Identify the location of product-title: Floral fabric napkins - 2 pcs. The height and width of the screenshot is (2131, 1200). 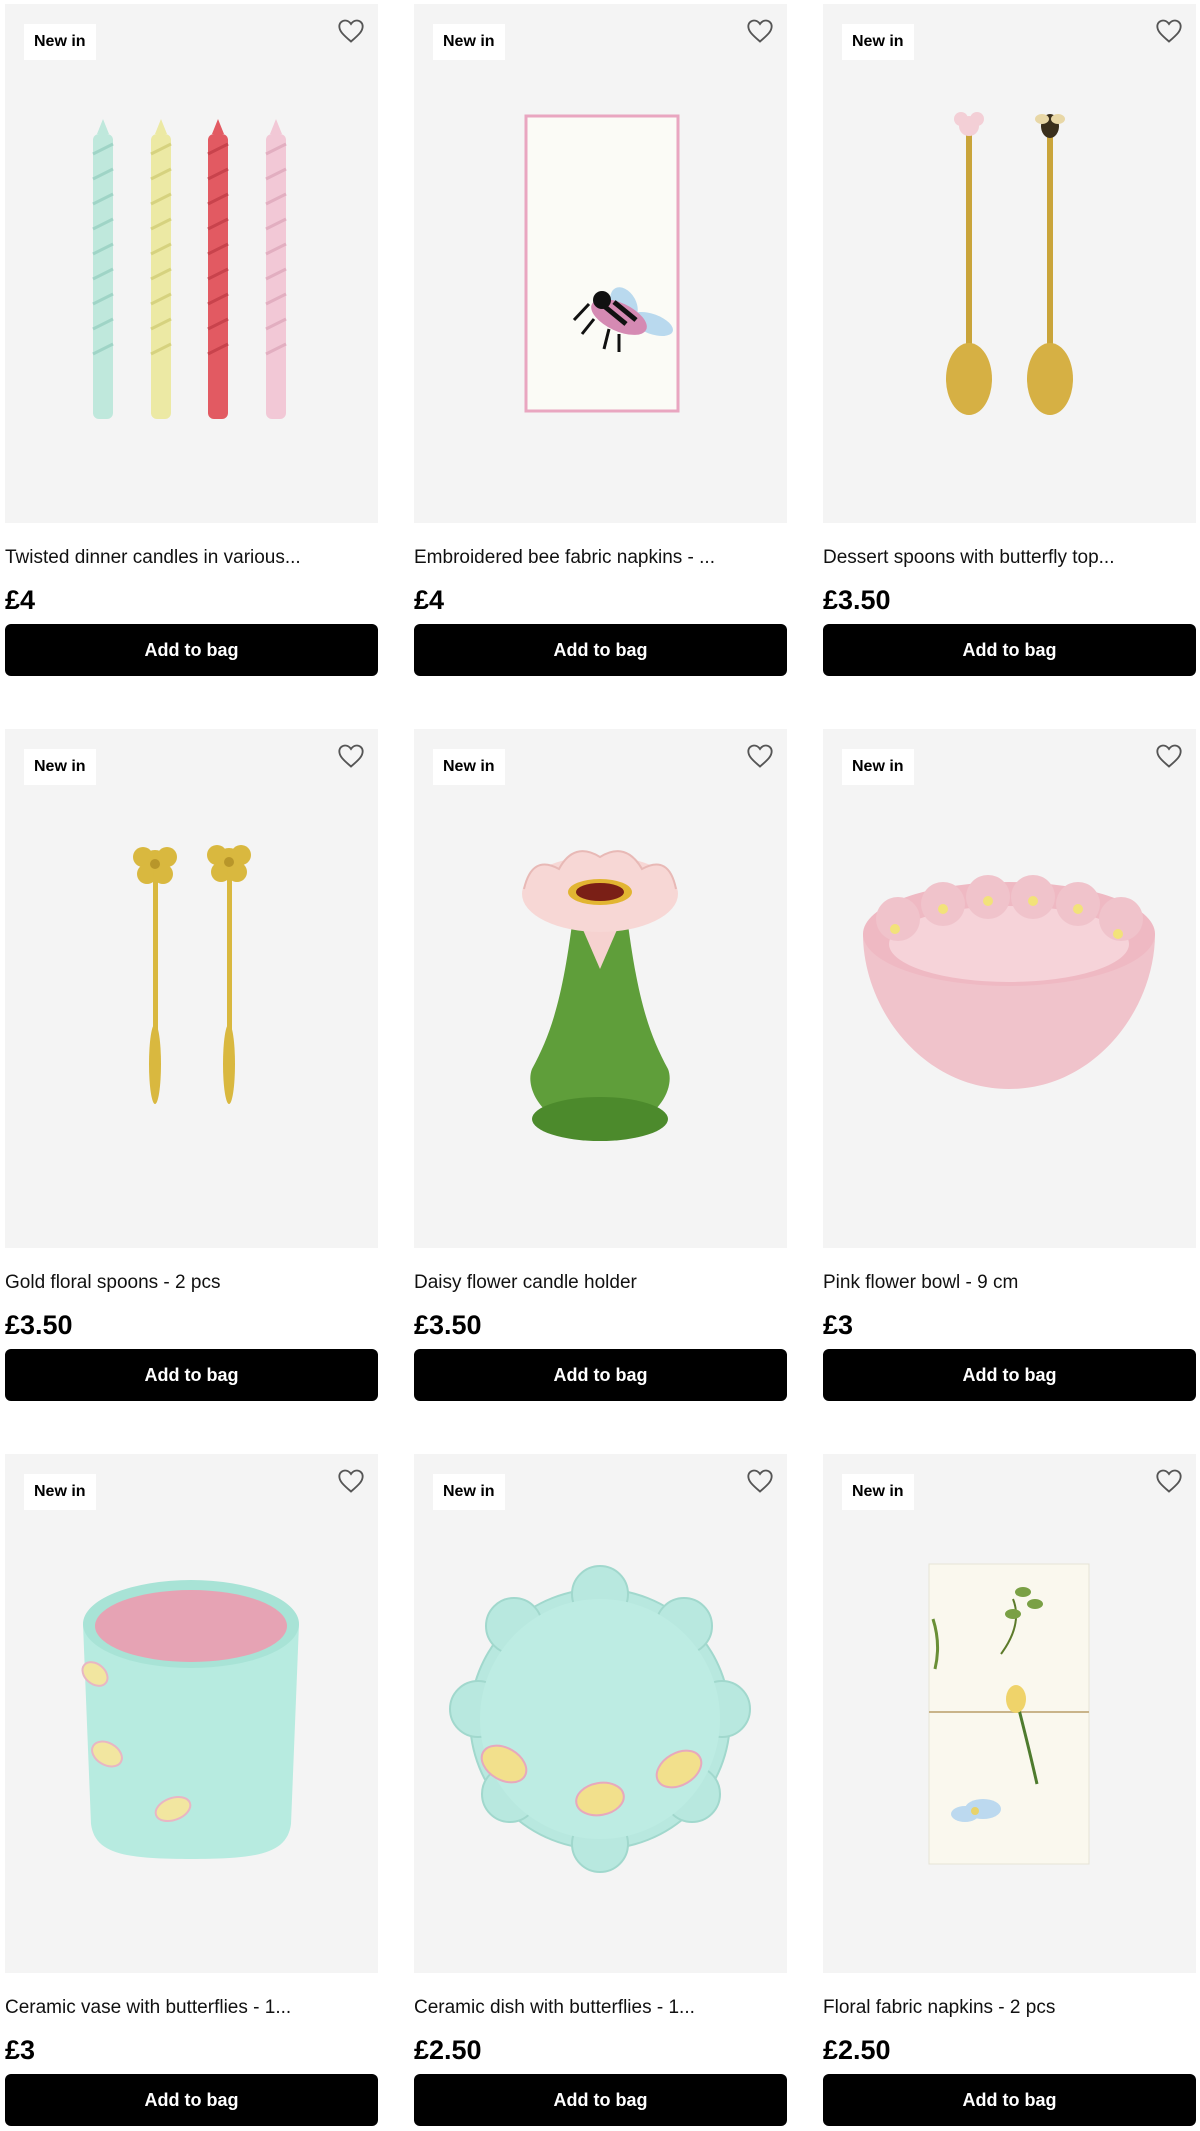
(1009, 2008).